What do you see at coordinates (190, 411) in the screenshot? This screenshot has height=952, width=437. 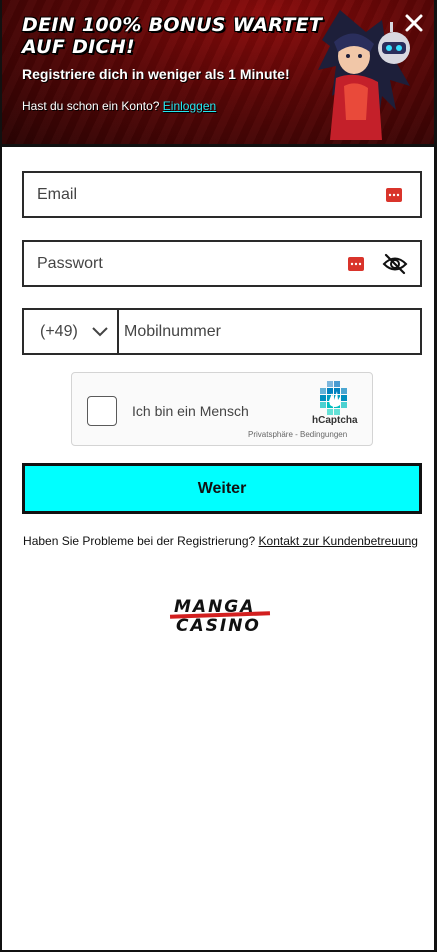 I see `captcha-label: Ich bin ein Mensch` at bounding box center [190, 411].